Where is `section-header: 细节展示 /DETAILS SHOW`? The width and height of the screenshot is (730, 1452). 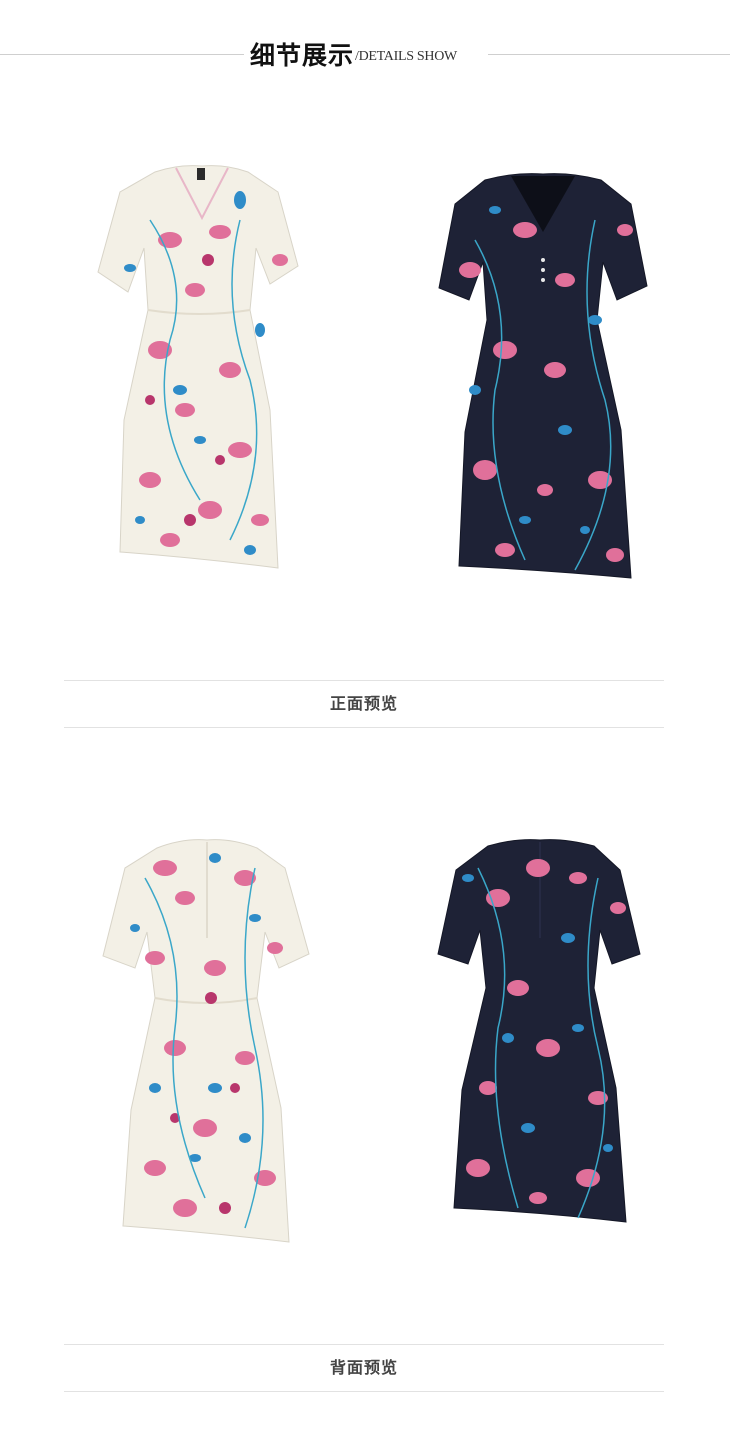
section-header: 细节展示 /DETAILS SHOW is located at coordinates (365, 54).